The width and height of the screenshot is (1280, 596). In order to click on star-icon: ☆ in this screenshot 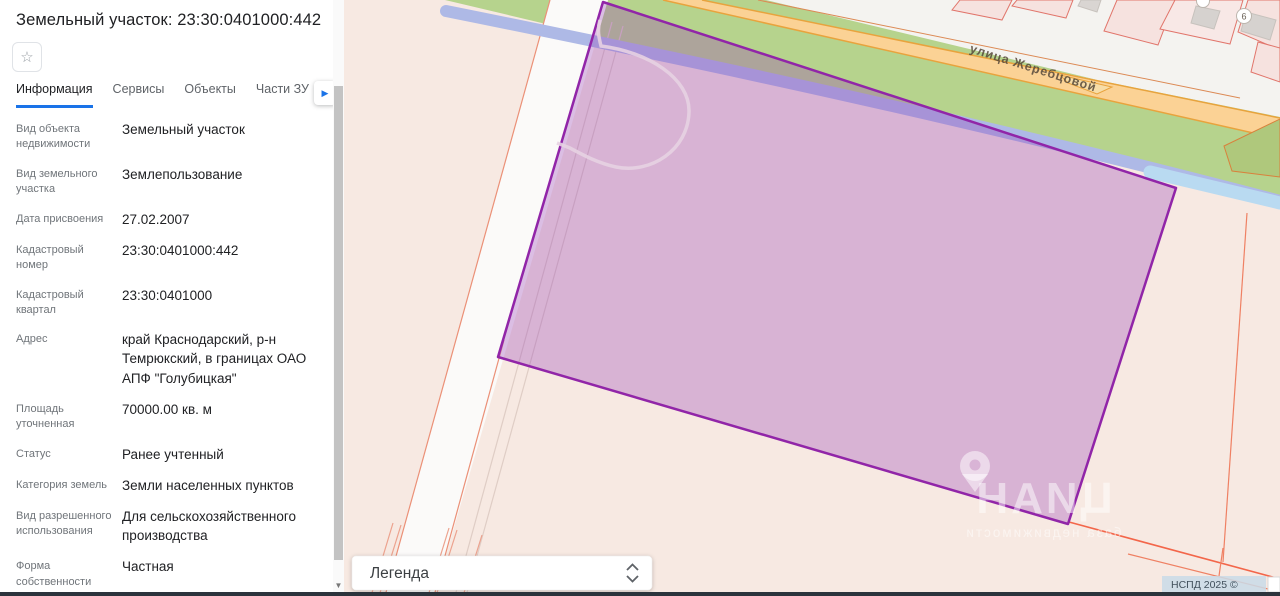, I will do `click(27, 57)`.